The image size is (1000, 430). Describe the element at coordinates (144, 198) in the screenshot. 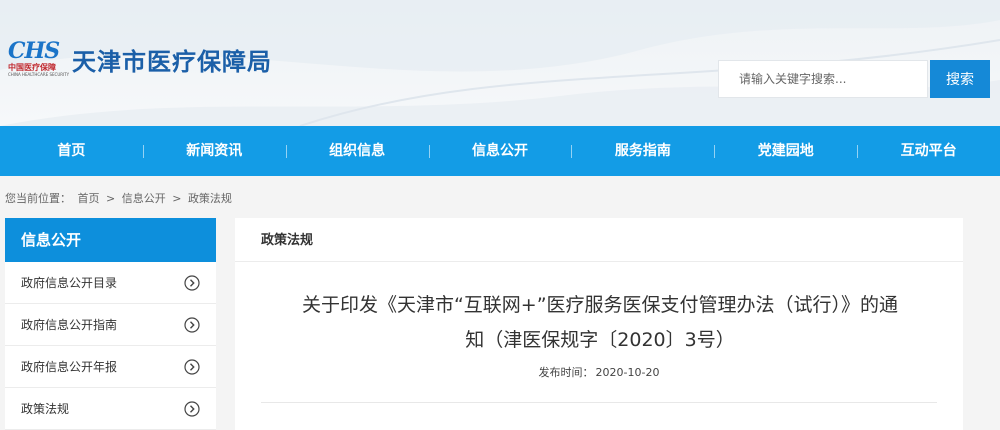

I see `breadcrumb-info-disclosure: 信息公开` at that location.